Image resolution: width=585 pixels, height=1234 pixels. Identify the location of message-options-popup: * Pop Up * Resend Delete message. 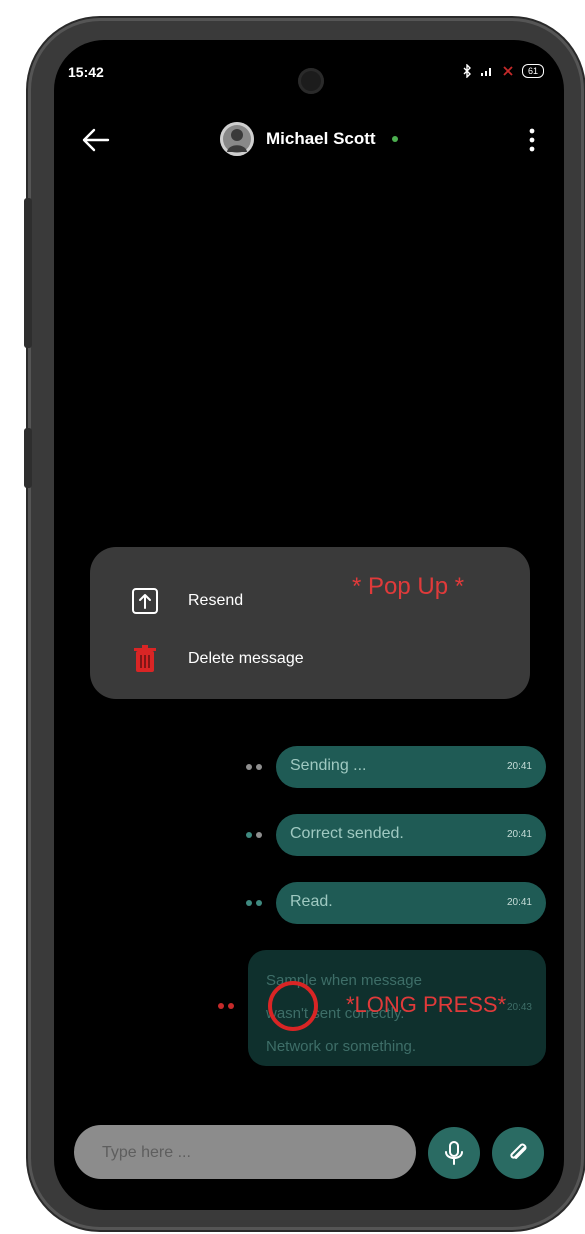
(310, 623).